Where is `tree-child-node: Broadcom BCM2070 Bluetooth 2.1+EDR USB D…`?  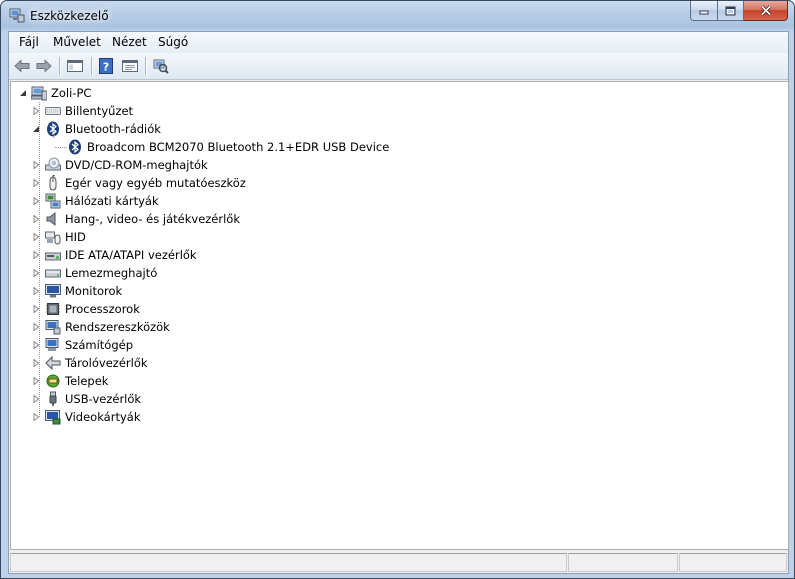 tree-child-node: Broadcom BCM2070 Bluetooth 2.1+EDR USB D… is located at coordinates (261, 147).